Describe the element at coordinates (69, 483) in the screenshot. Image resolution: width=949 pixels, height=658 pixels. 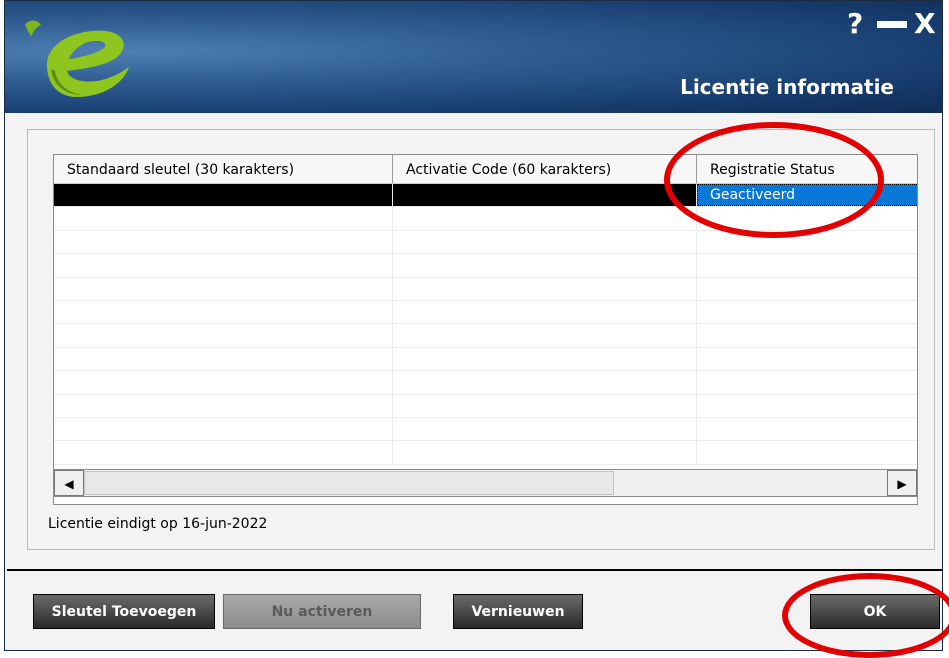
I see `scroll-left-icon: ◀` at that location.